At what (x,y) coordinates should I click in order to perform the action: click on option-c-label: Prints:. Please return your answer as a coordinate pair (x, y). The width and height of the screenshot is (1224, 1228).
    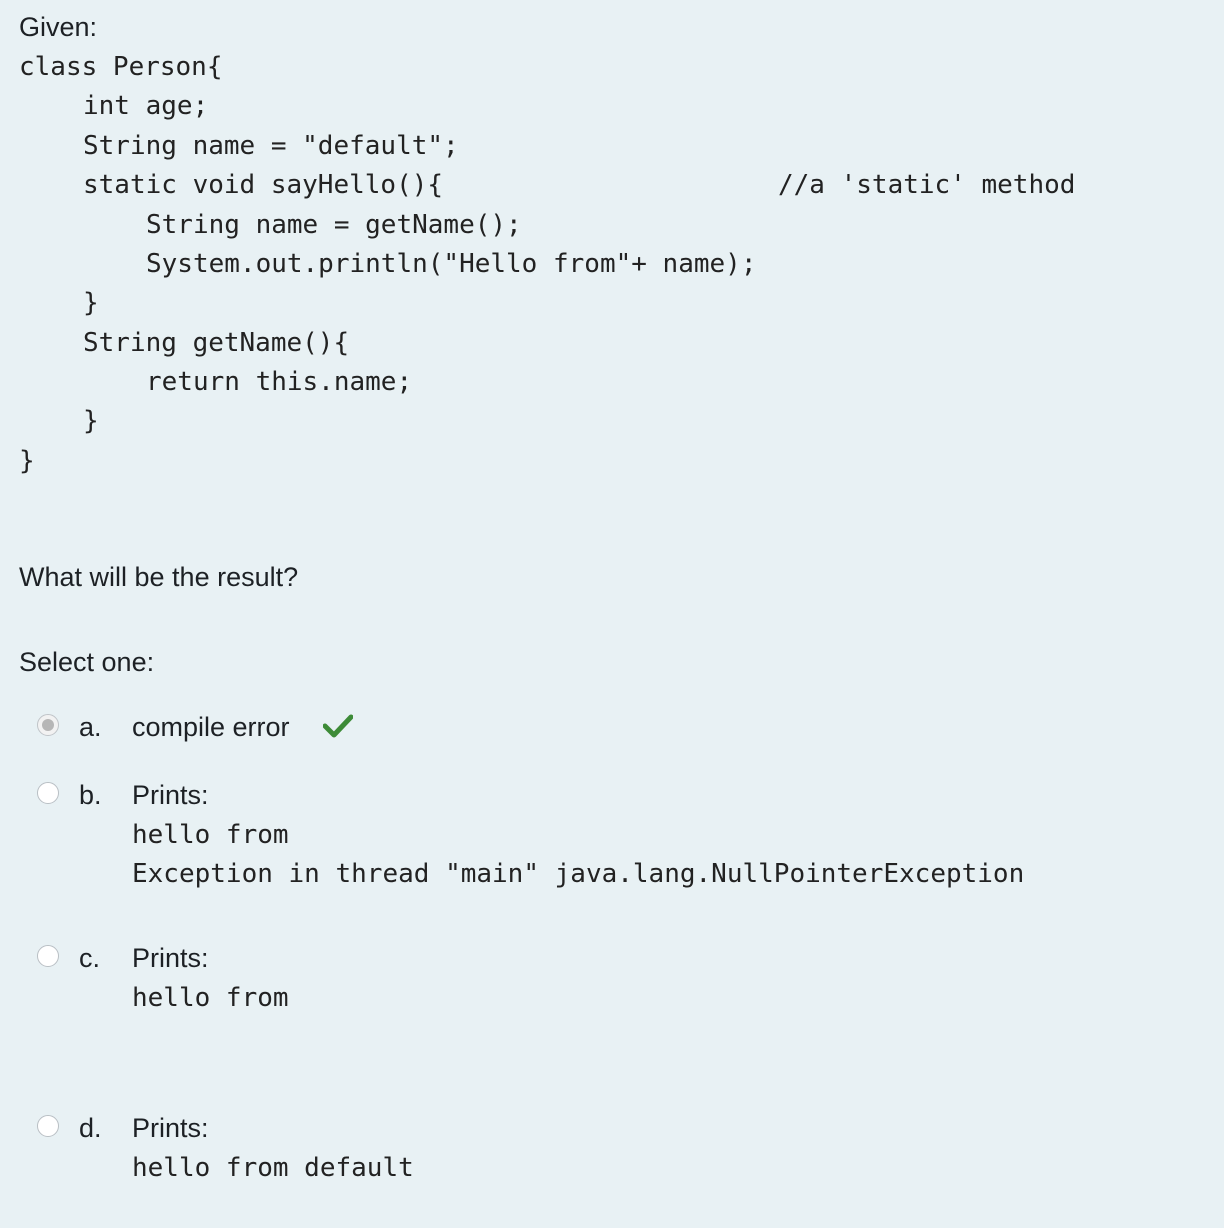
    Looking at the image, I should click on (170, 958).